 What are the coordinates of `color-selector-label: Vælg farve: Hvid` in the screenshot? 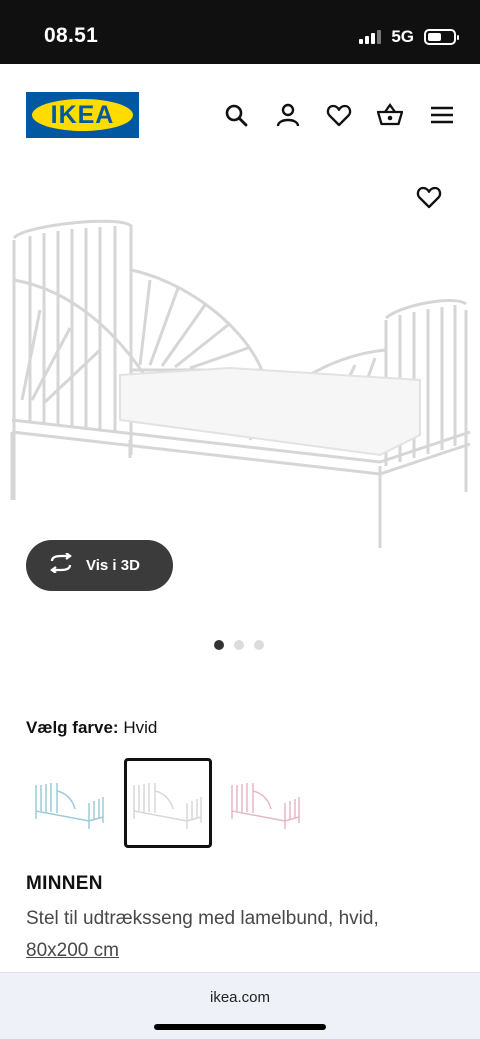 It's located at (91, 728).